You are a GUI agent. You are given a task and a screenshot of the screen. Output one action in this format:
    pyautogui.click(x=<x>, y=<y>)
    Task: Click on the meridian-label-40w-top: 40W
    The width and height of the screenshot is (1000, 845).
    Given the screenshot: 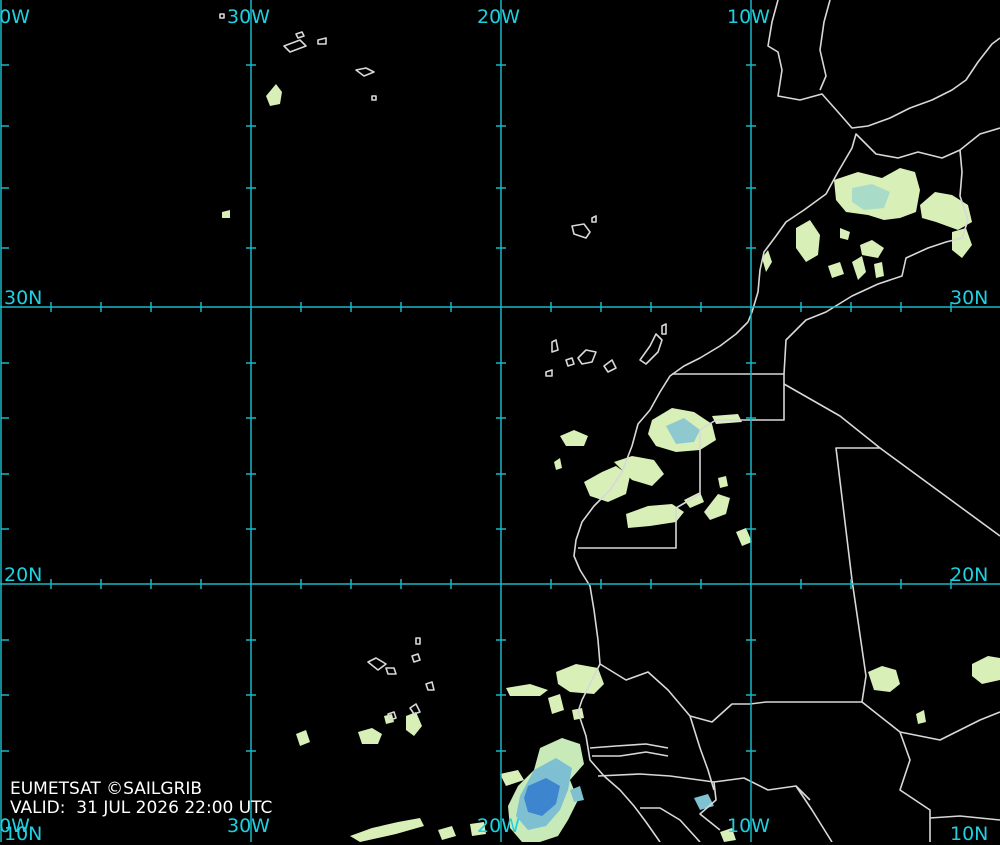 What is the action you would take?
    pyautogui.click(x=15, y=17)
    